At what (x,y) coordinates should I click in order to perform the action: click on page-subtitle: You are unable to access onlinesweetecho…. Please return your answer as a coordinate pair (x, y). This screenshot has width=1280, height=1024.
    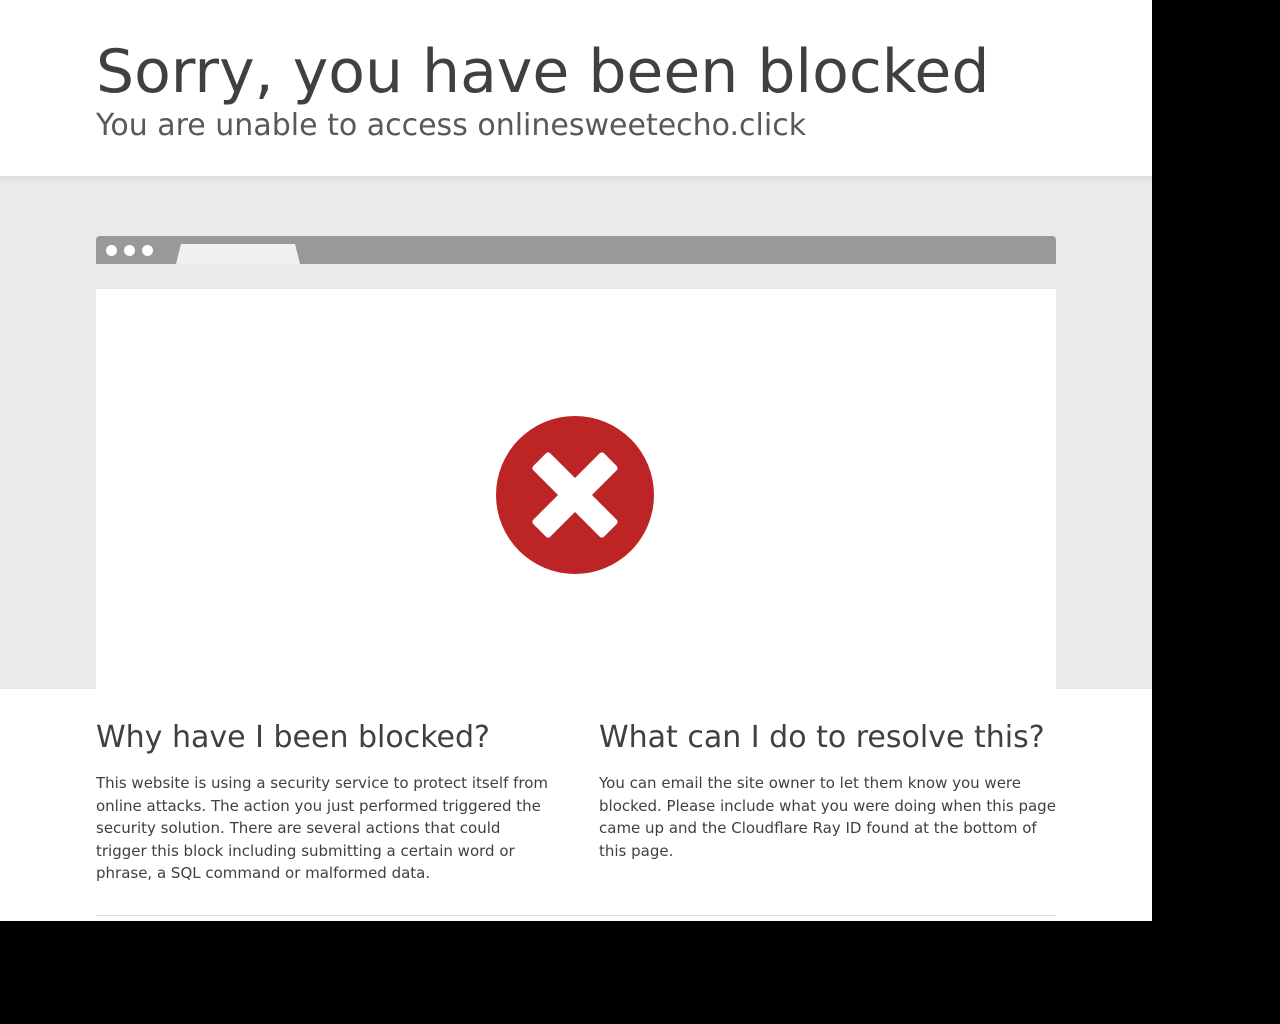
    Looking at the image, I should click on (451, 125).